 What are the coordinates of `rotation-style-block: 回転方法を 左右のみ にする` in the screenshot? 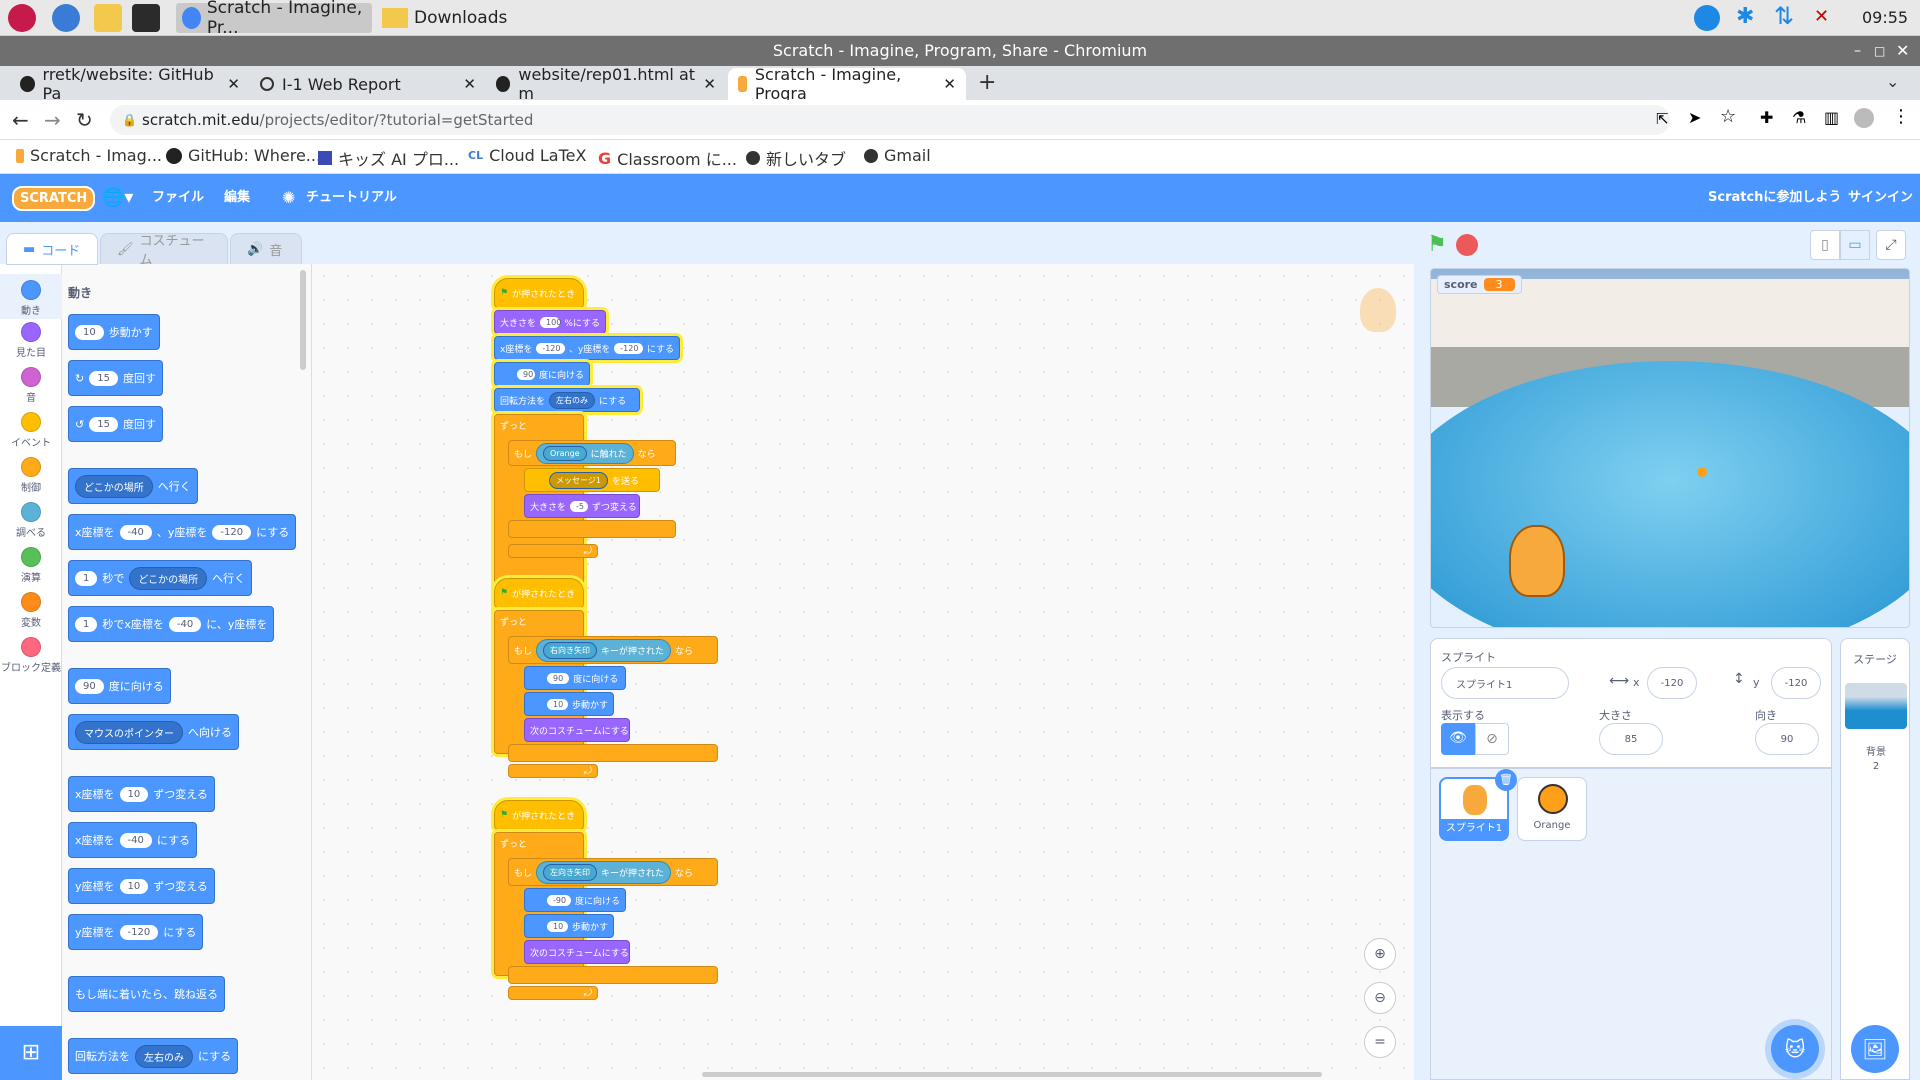 It's located at (567, 400).